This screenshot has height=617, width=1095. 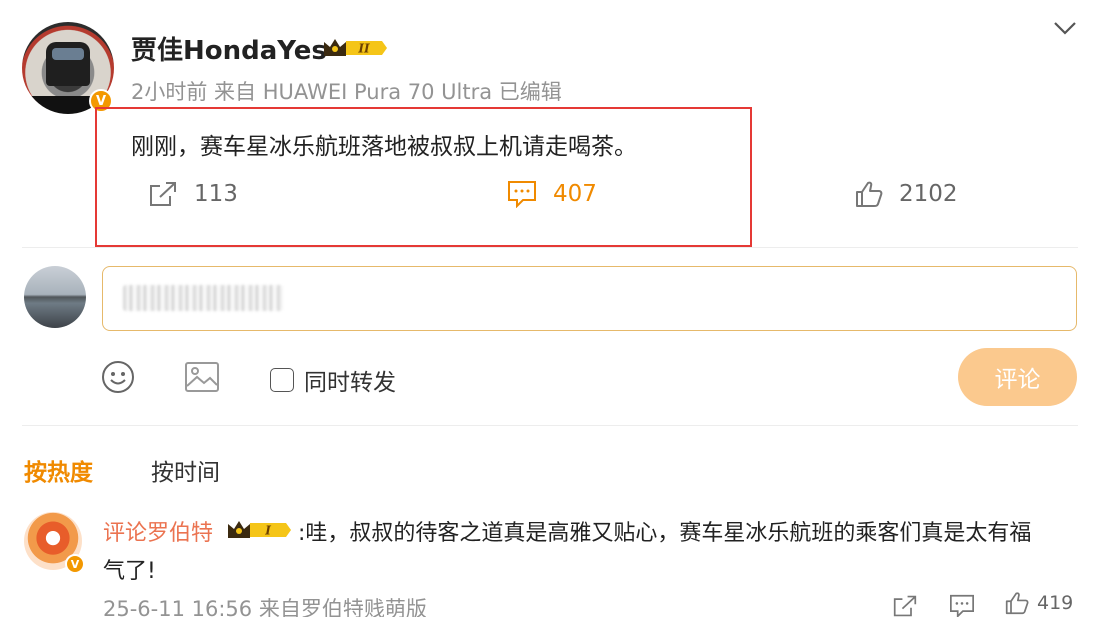 What do you see at coordinates (1017, 377) in the screenshot?
I see `submit-comment-button: 评论` at bounding box center [1017, 377].